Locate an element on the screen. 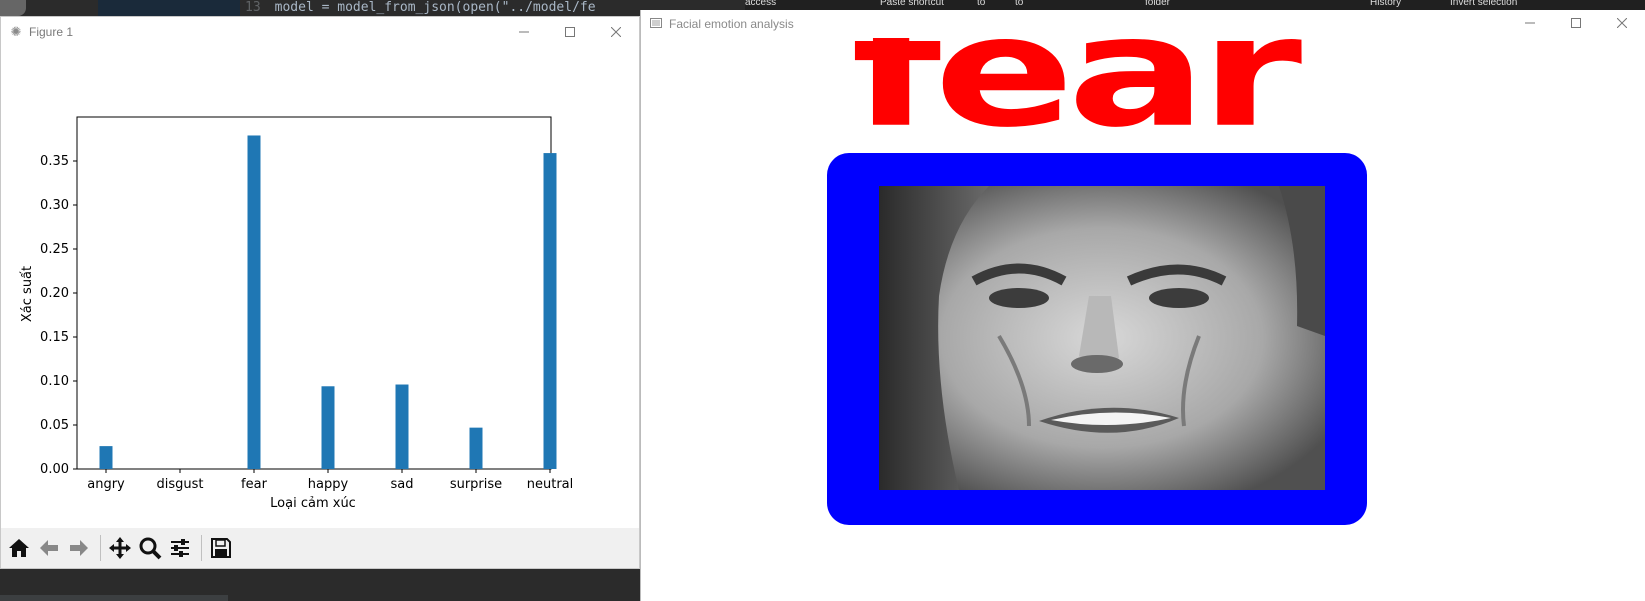 The image size is (1645, 601). ribbon-item: Invert selection is located at coordinates (1484, 4).